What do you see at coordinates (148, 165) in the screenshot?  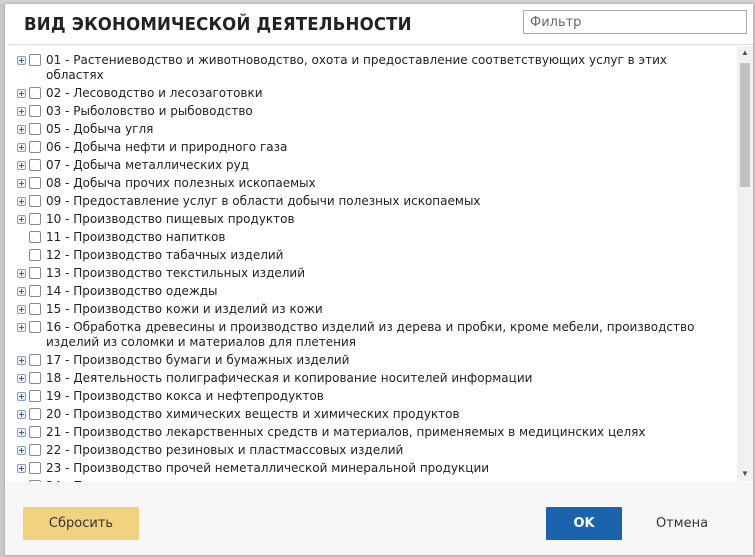 I see `item-label: 07 - Добыча металлических руд` at bounding box center [148, 165].